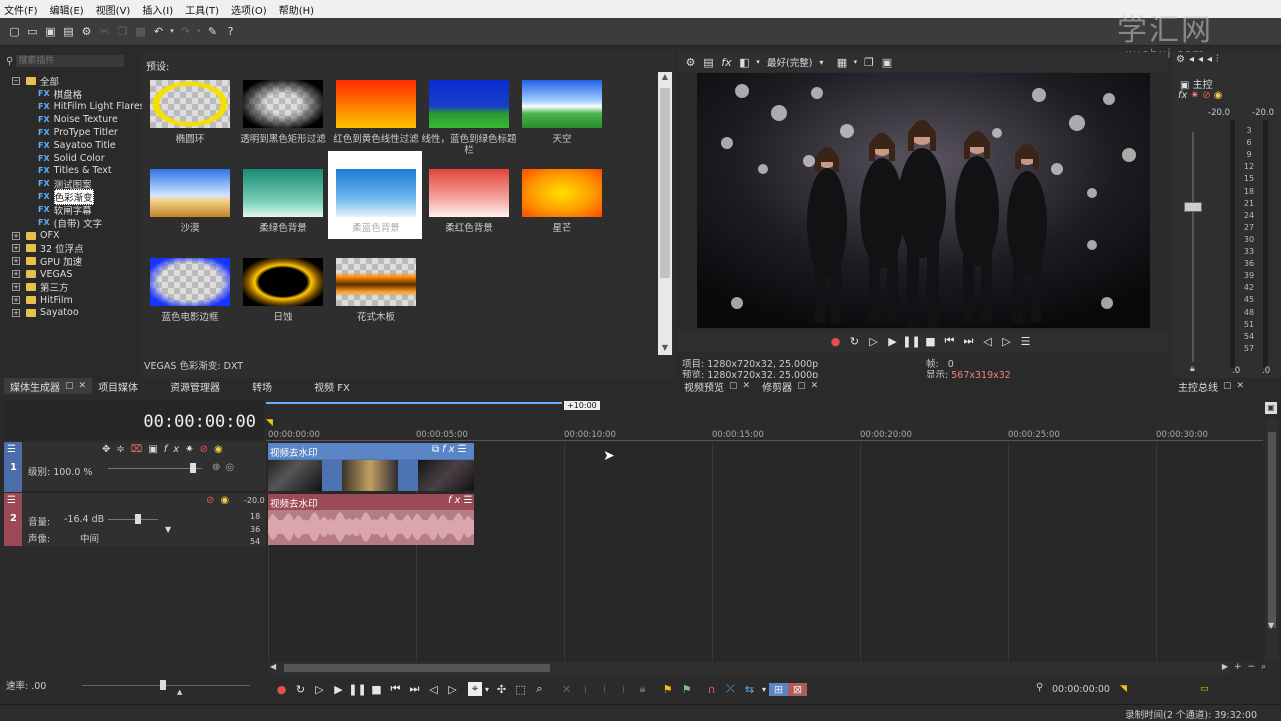  I want to click on menu-view: 视图(V), so click(113, 9).